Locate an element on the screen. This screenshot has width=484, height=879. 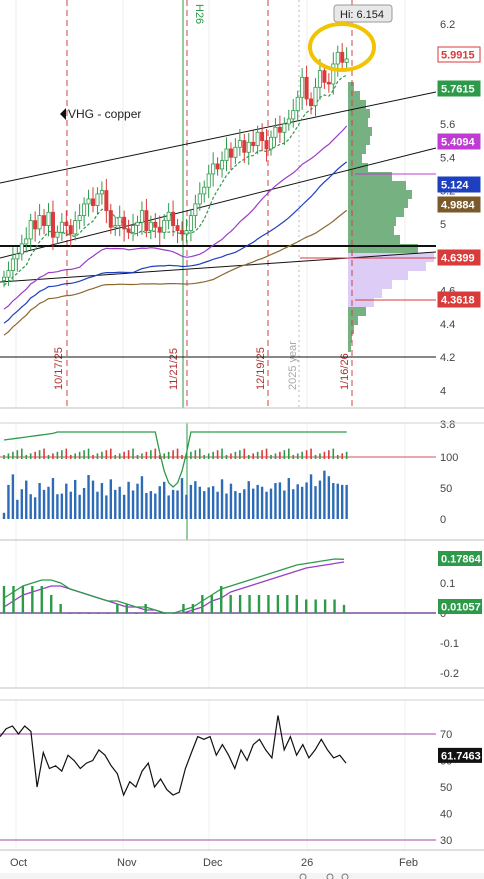
price-tick-label: 3.8 is located at coordinates (447, 425).